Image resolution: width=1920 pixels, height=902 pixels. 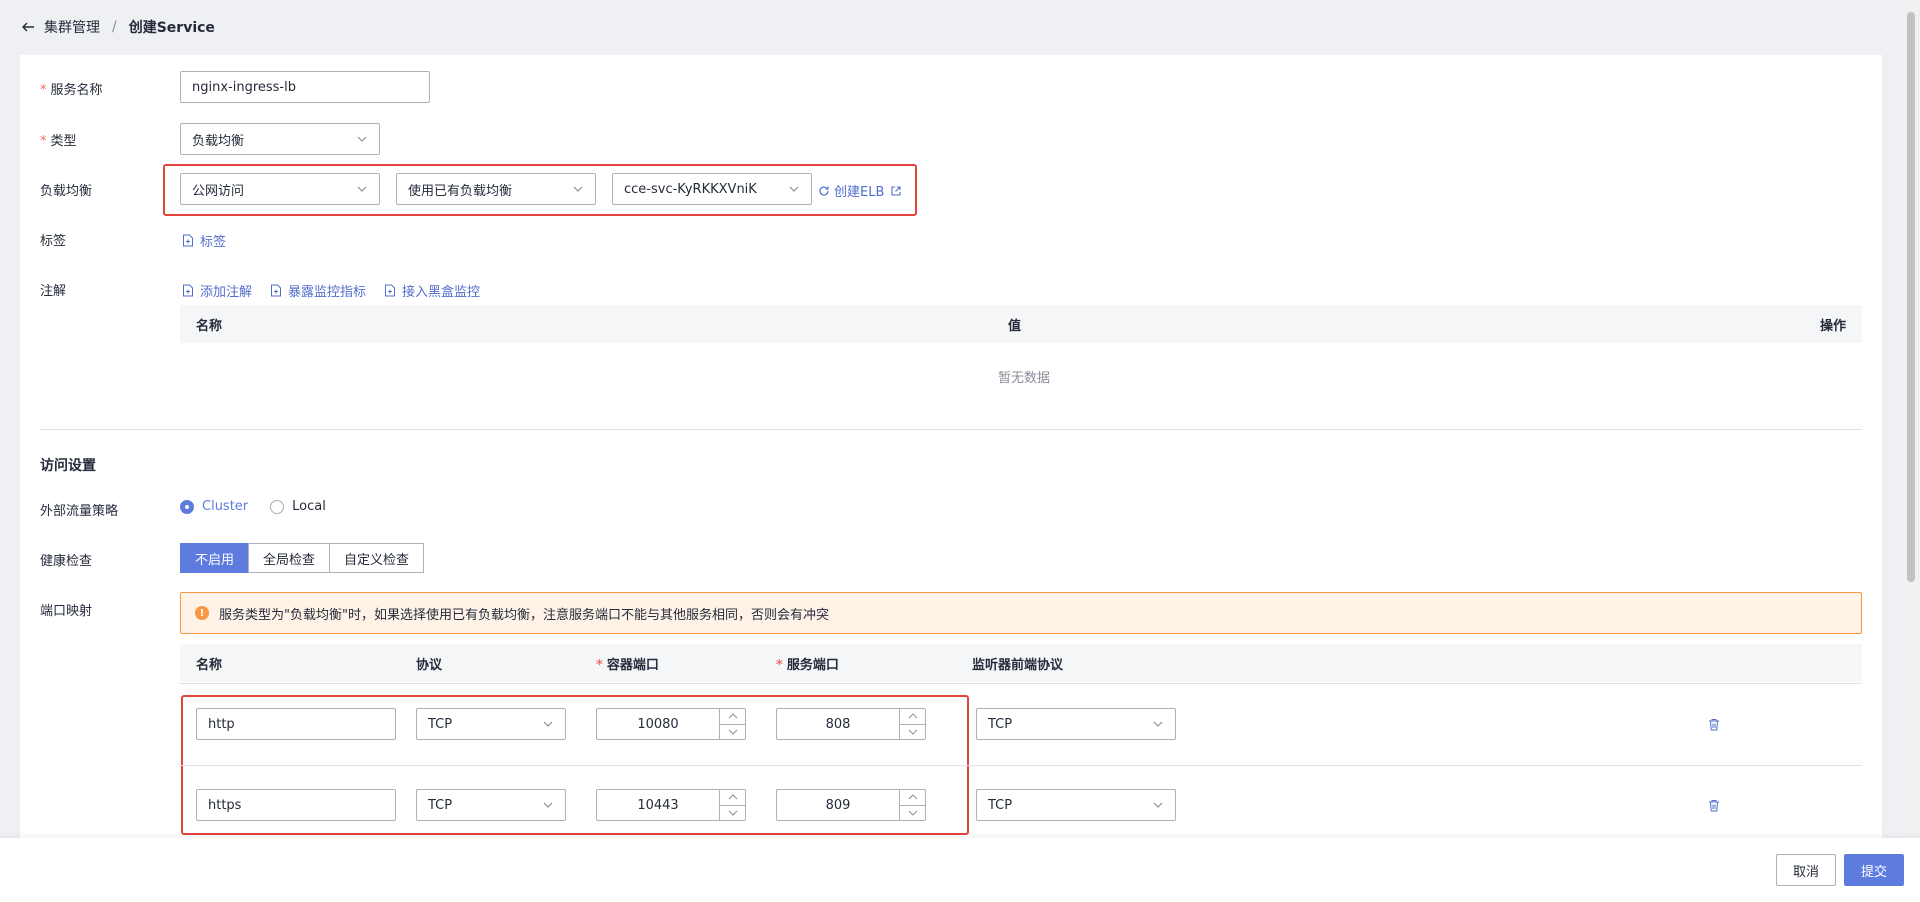 I want to click on annotations-label: 注解, so click(x=53, y=291).